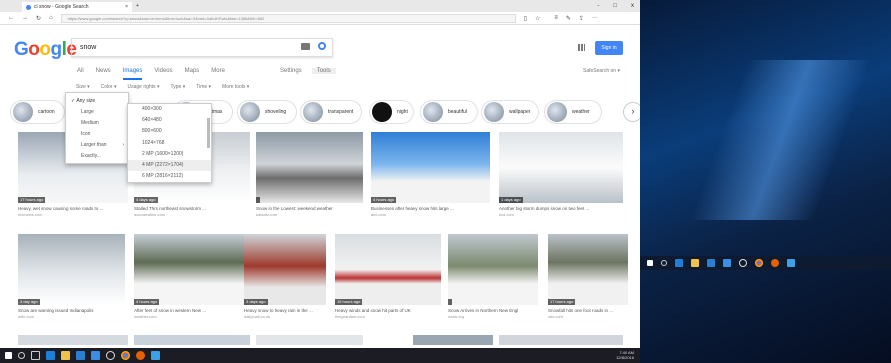 This screenshot has width=891, height=363. I want to click on title-bar: ci snow - Google Search × + - □ x, so click(320, 6).